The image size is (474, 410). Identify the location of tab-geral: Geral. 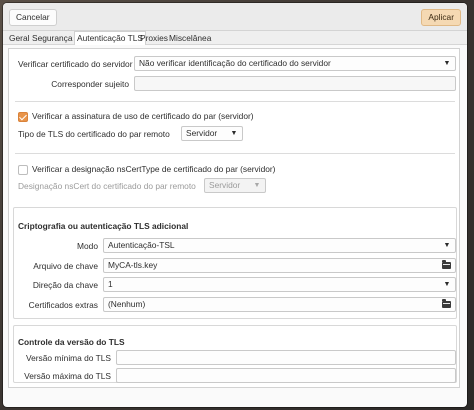
(19, 38).